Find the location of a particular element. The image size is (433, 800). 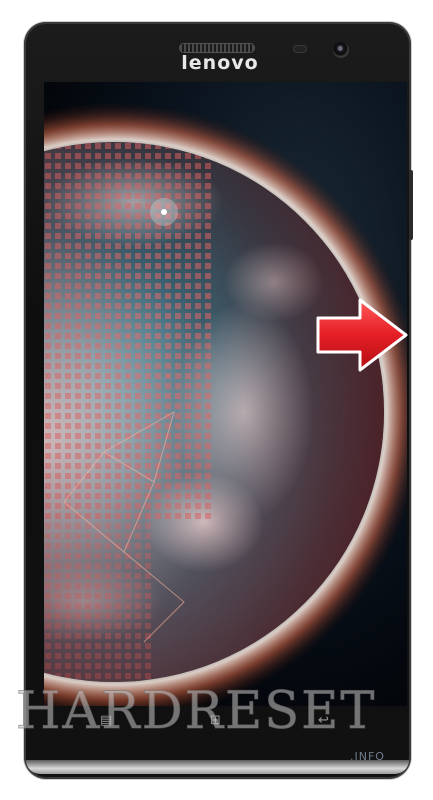

brand-logo: lenovo is located at coordinates (220, 63).